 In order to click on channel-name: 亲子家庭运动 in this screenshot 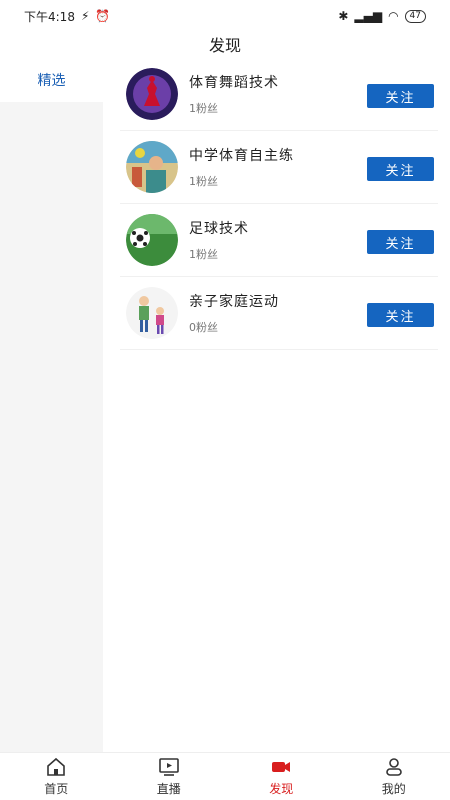, I will do `click(234, 302)`.